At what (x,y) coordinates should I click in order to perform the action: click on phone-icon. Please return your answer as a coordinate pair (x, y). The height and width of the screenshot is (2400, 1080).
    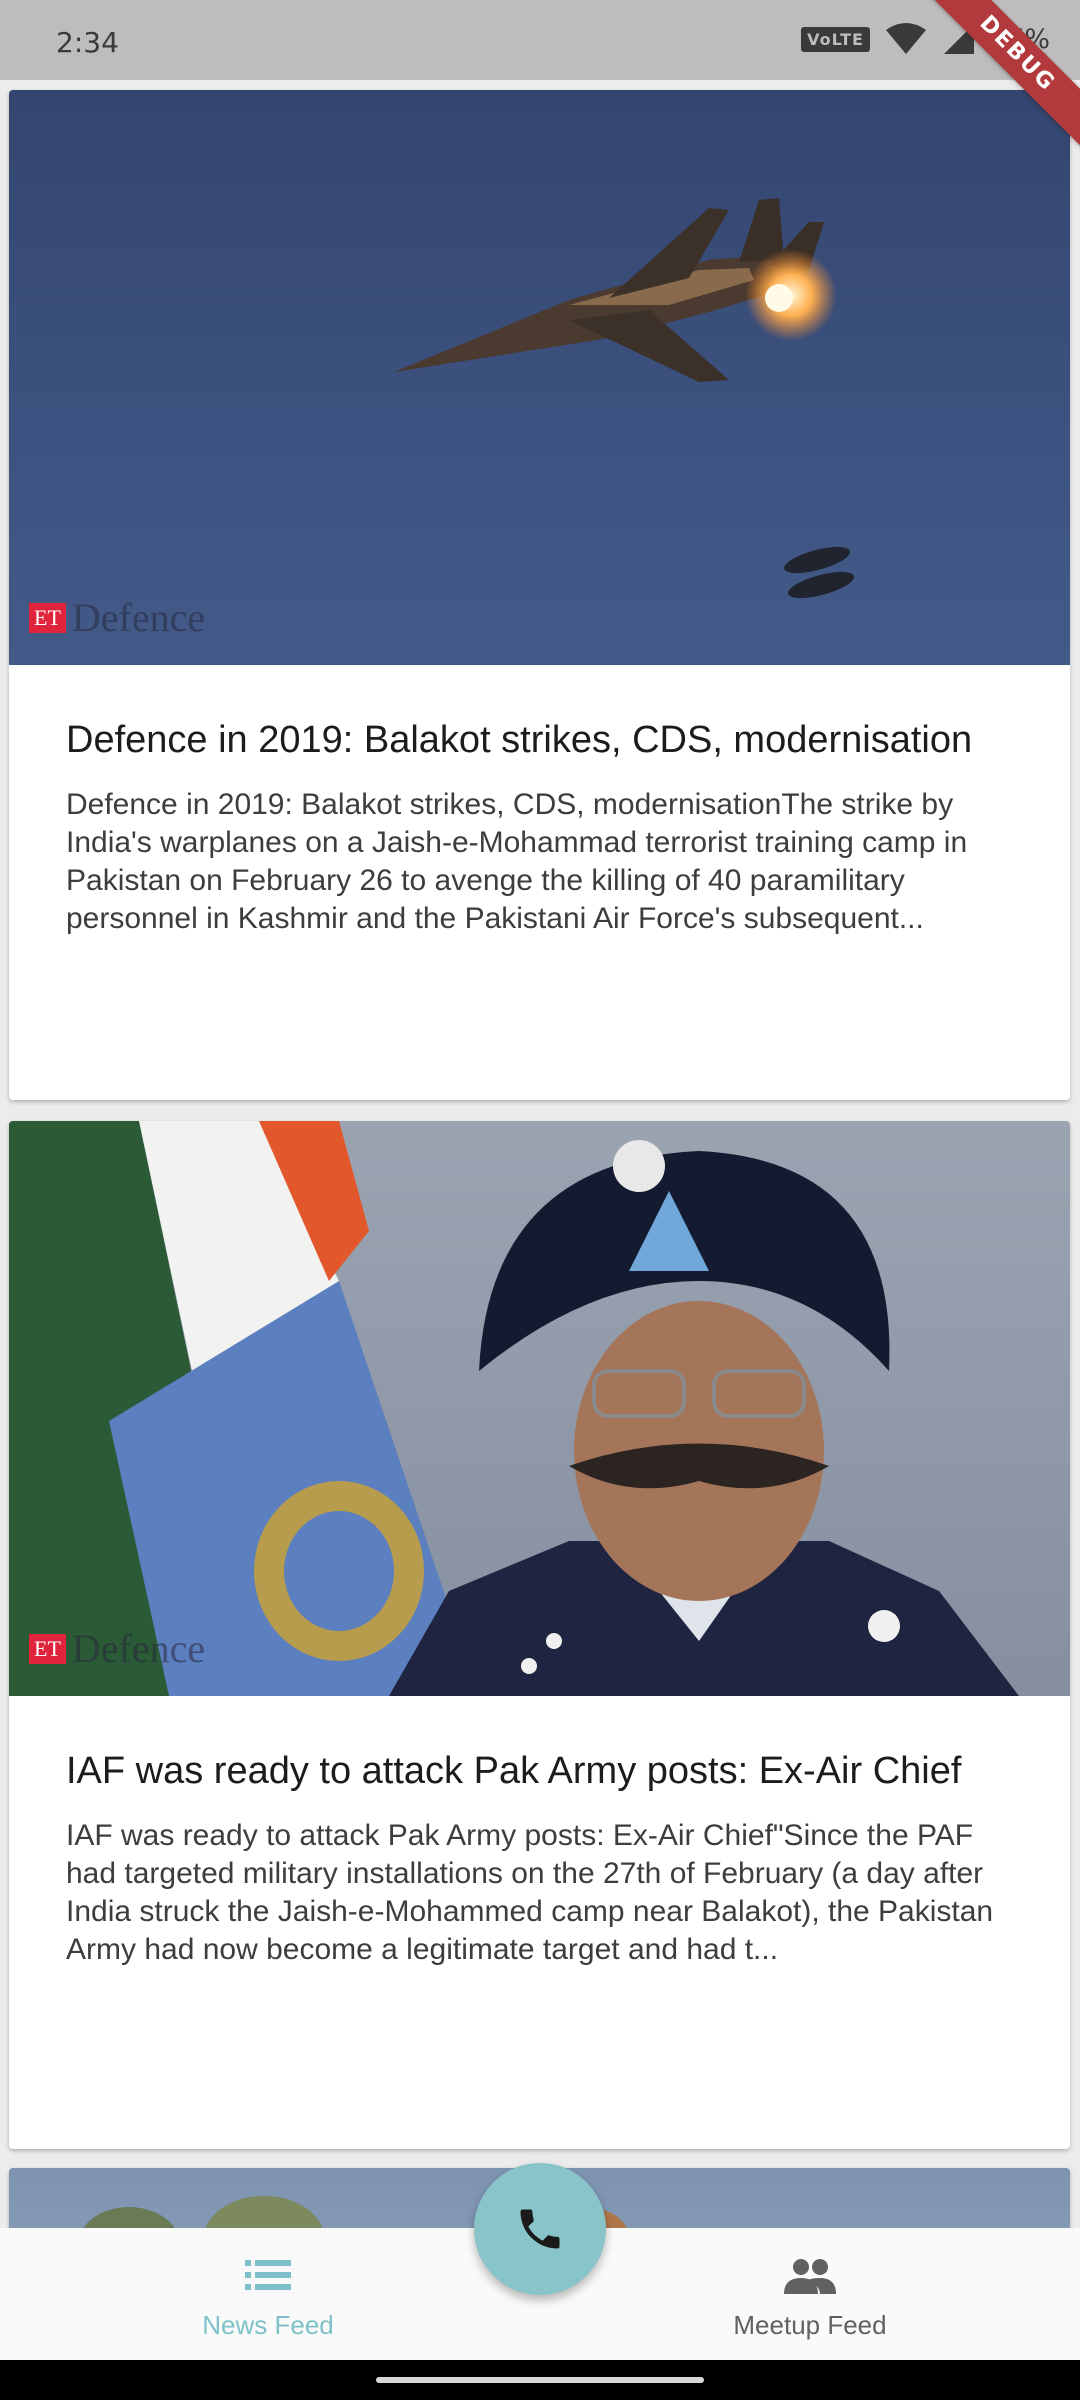
    Looking at the image, I should click on (540, 2229).